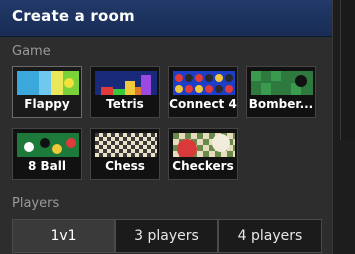  Describe the element at coordinates (47, 104) in the screenshot. I see `game-tile-label: Flappy` at that location.